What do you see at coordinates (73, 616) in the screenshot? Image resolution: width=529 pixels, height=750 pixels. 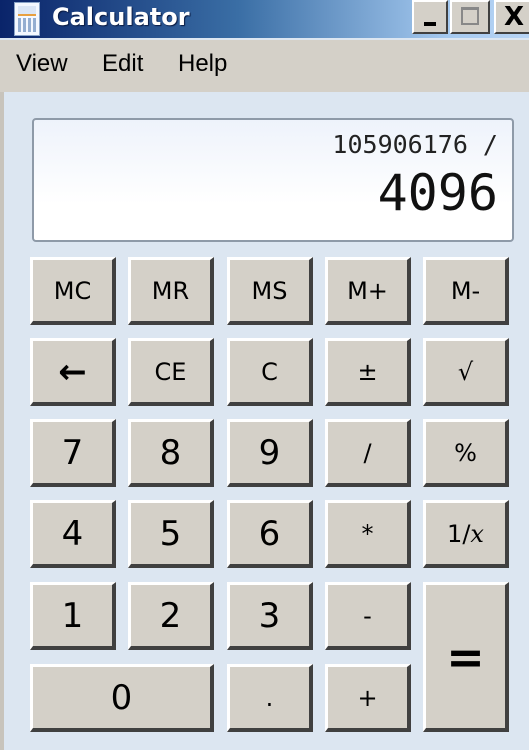 I see `digit-1-button: 1` at bounding box center [73, 616].